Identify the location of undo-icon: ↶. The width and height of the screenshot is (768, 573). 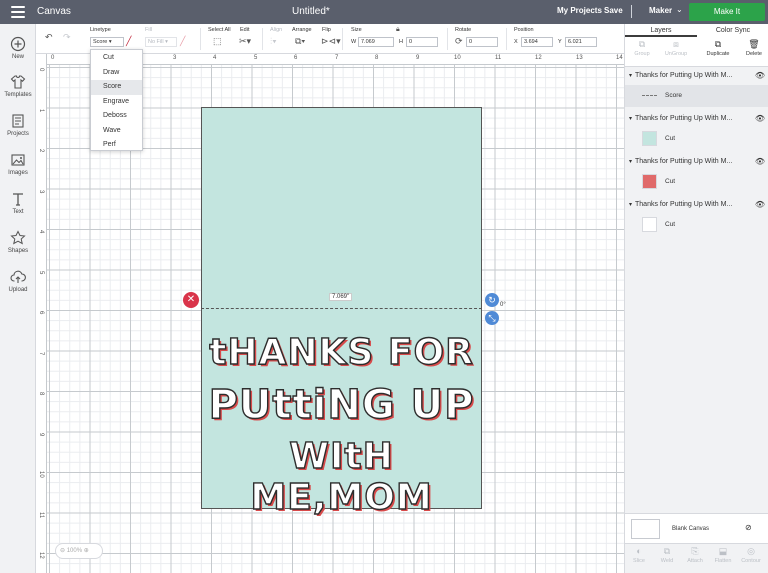
(49, 37).